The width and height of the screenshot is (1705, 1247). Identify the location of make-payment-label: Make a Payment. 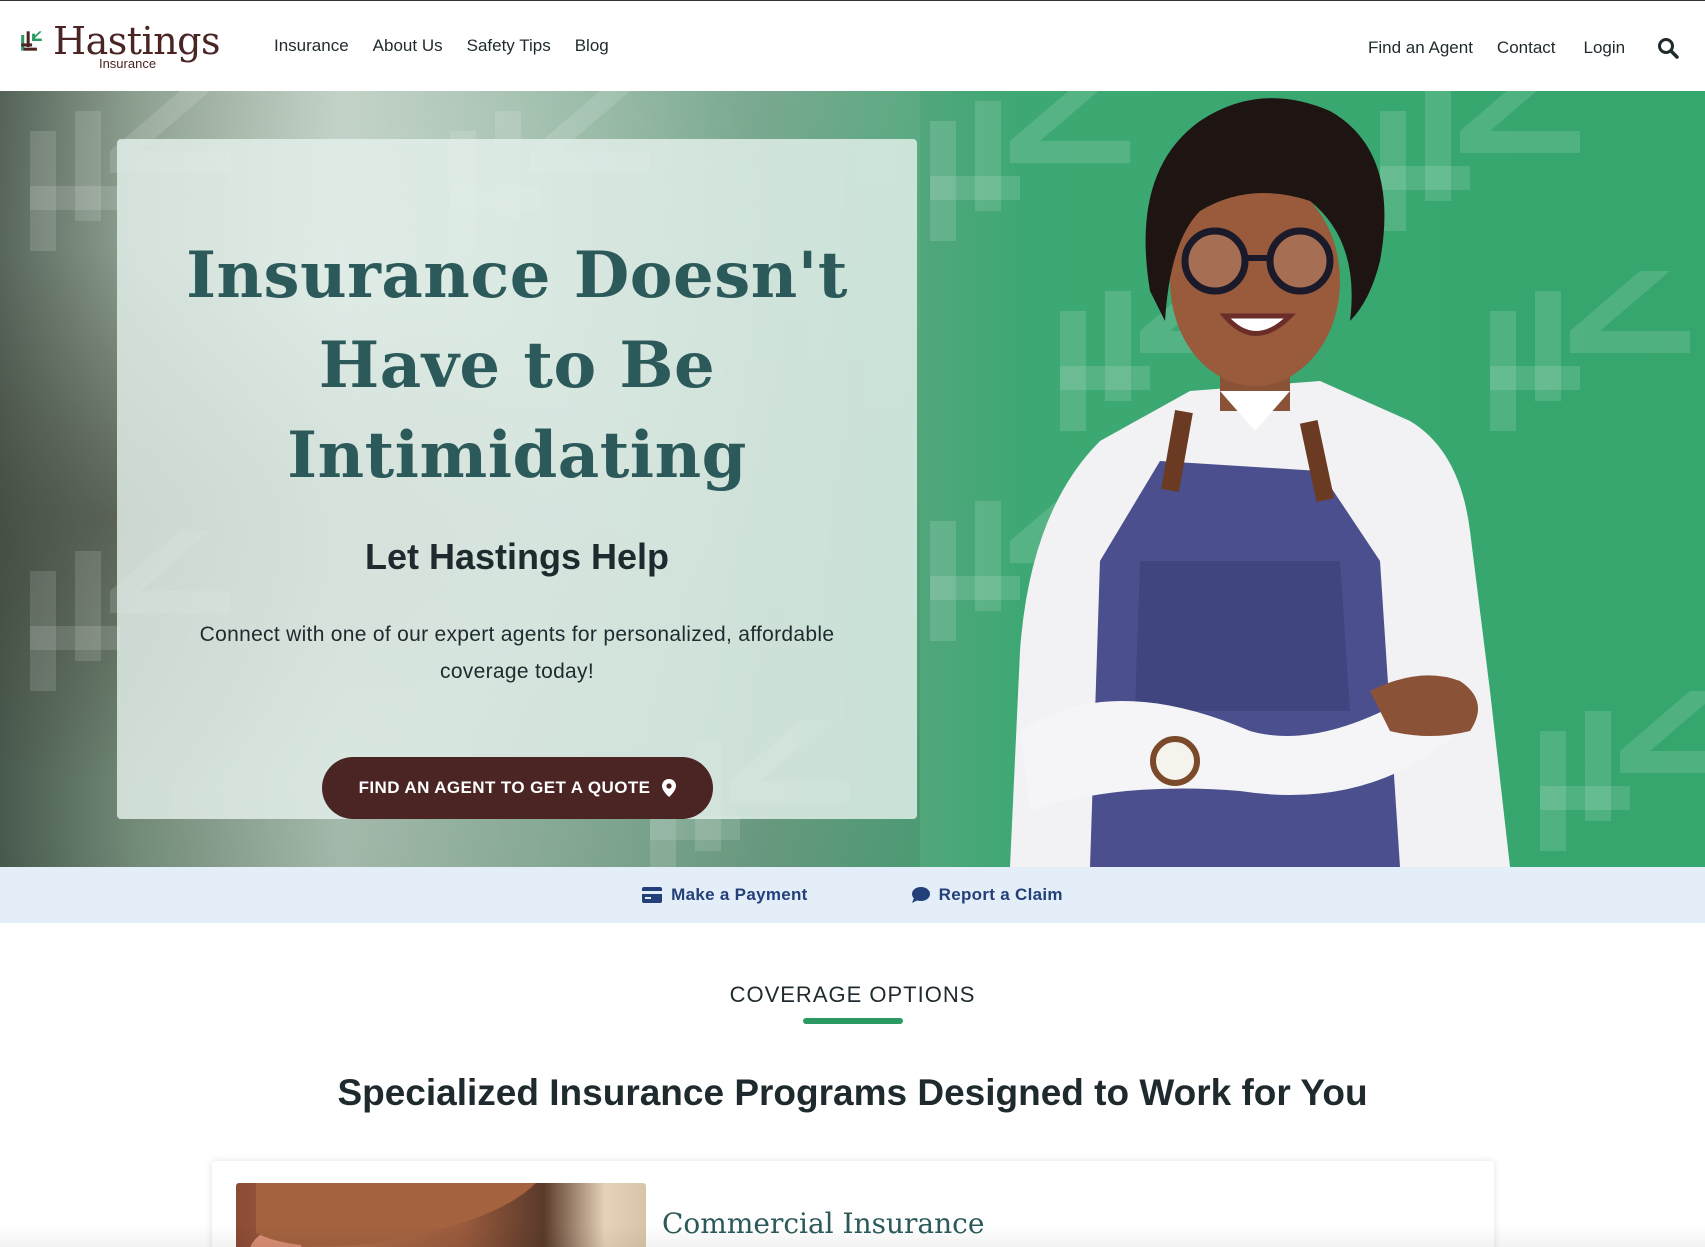
(739, 894).